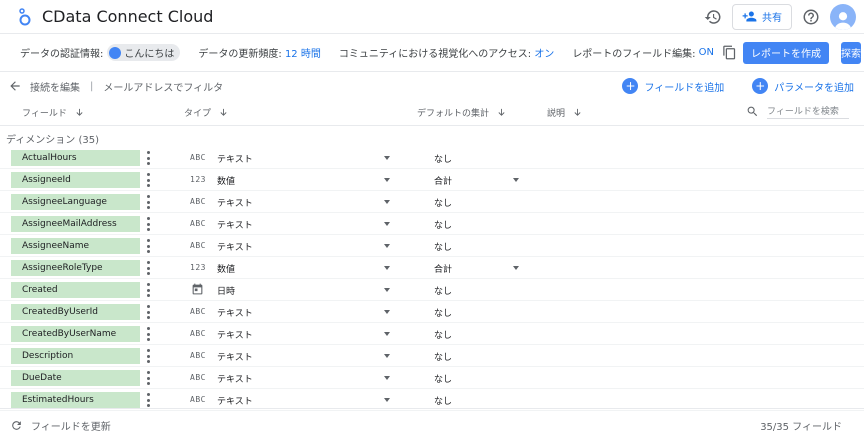 The width and height of the screenshot is (864, 442). I want to click on field-name-chip: DueDate, so click(75, 378).